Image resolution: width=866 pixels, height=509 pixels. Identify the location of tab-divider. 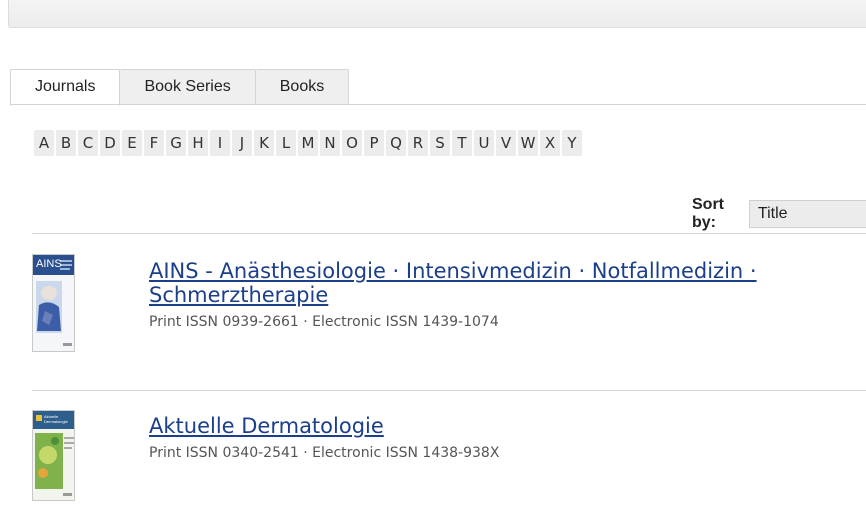
(438, 104).